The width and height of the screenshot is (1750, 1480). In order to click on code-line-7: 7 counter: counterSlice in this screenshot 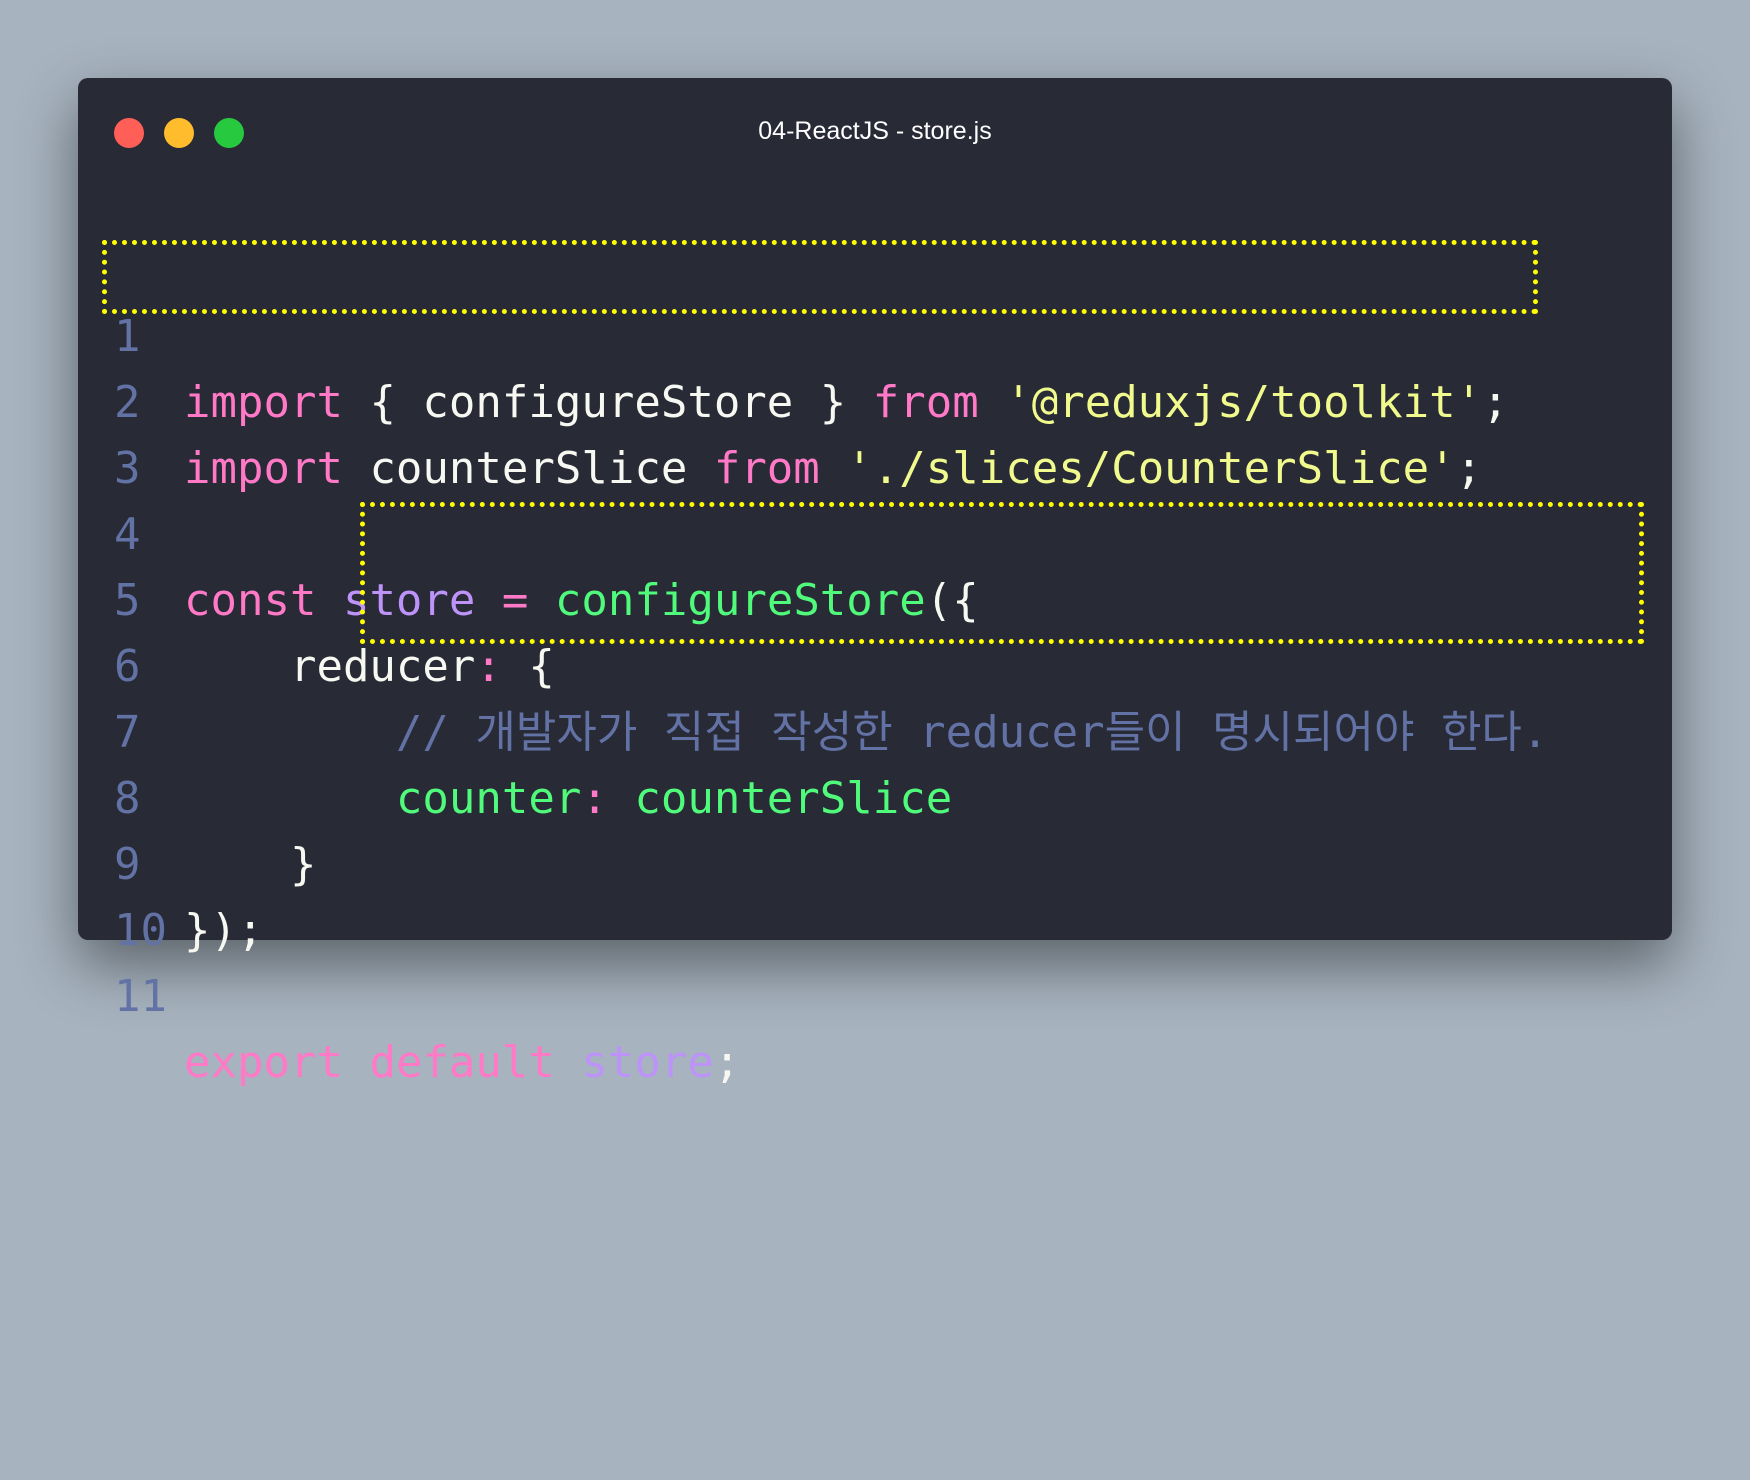, I will do `click(515, 729)`.